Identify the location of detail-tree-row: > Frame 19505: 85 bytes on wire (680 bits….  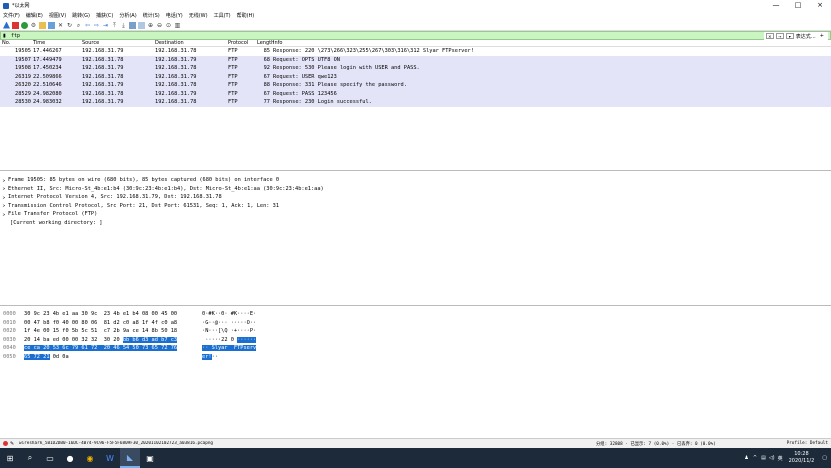
(415, 180).